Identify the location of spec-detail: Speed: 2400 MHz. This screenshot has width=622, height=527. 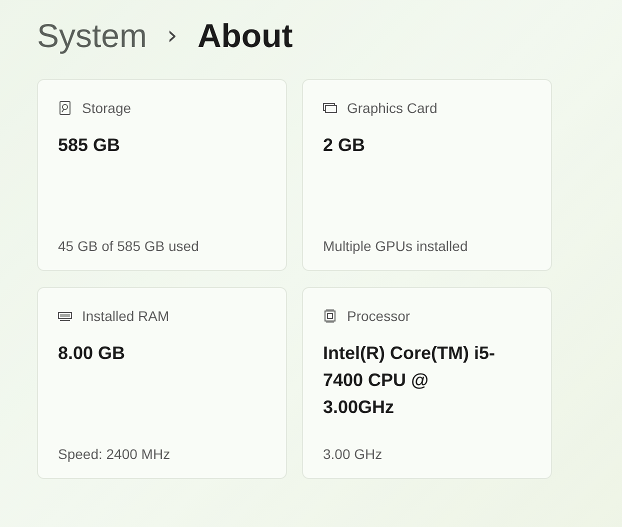
(115, 454).